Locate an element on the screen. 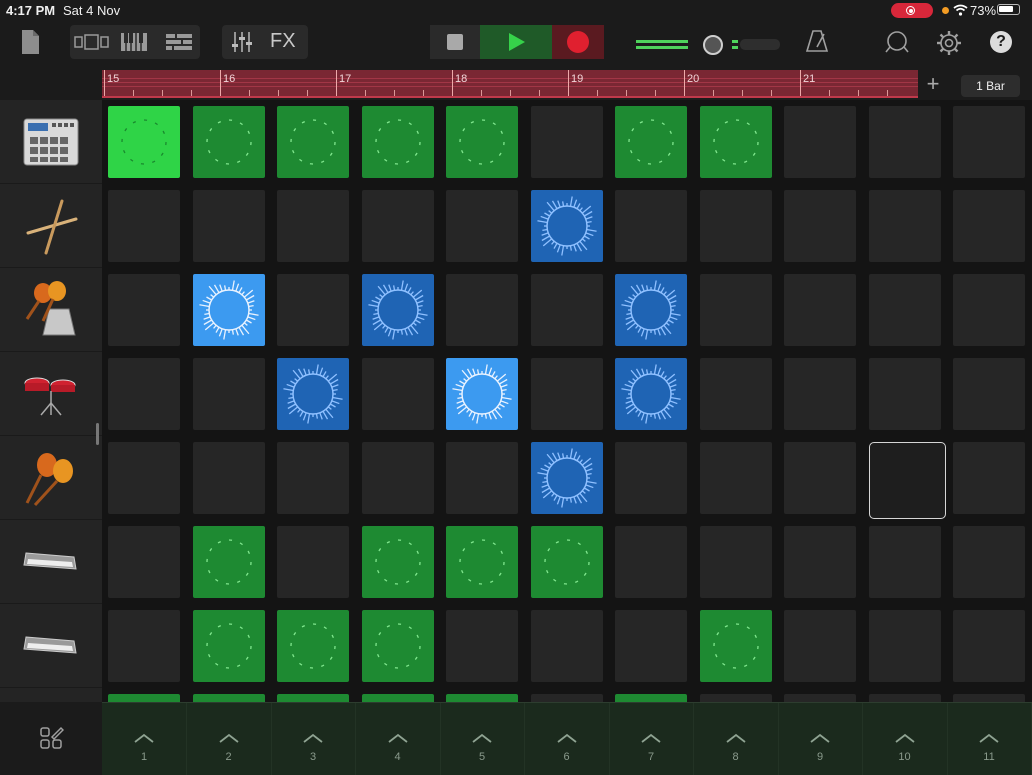  track-header-keyboard-synth is located at coordinates (51, 646).